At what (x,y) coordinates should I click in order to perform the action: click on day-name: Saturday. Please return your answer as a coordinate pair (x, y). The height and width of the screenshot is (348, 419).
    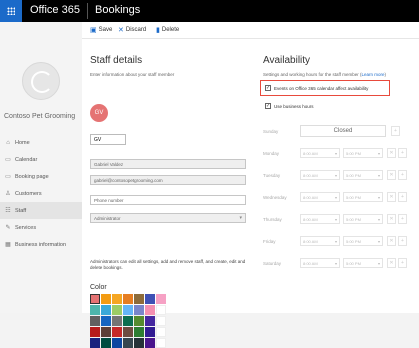
    Looking at the image, I should click on (272, 263).